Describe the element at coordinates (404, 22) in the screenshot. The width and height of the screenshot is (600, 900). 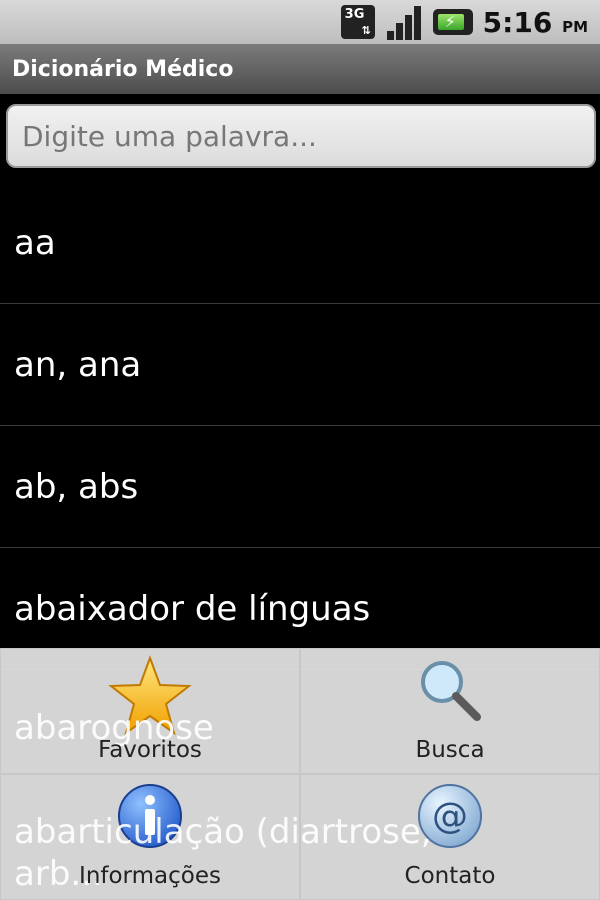
I see `signal-strength-icon` at that location.